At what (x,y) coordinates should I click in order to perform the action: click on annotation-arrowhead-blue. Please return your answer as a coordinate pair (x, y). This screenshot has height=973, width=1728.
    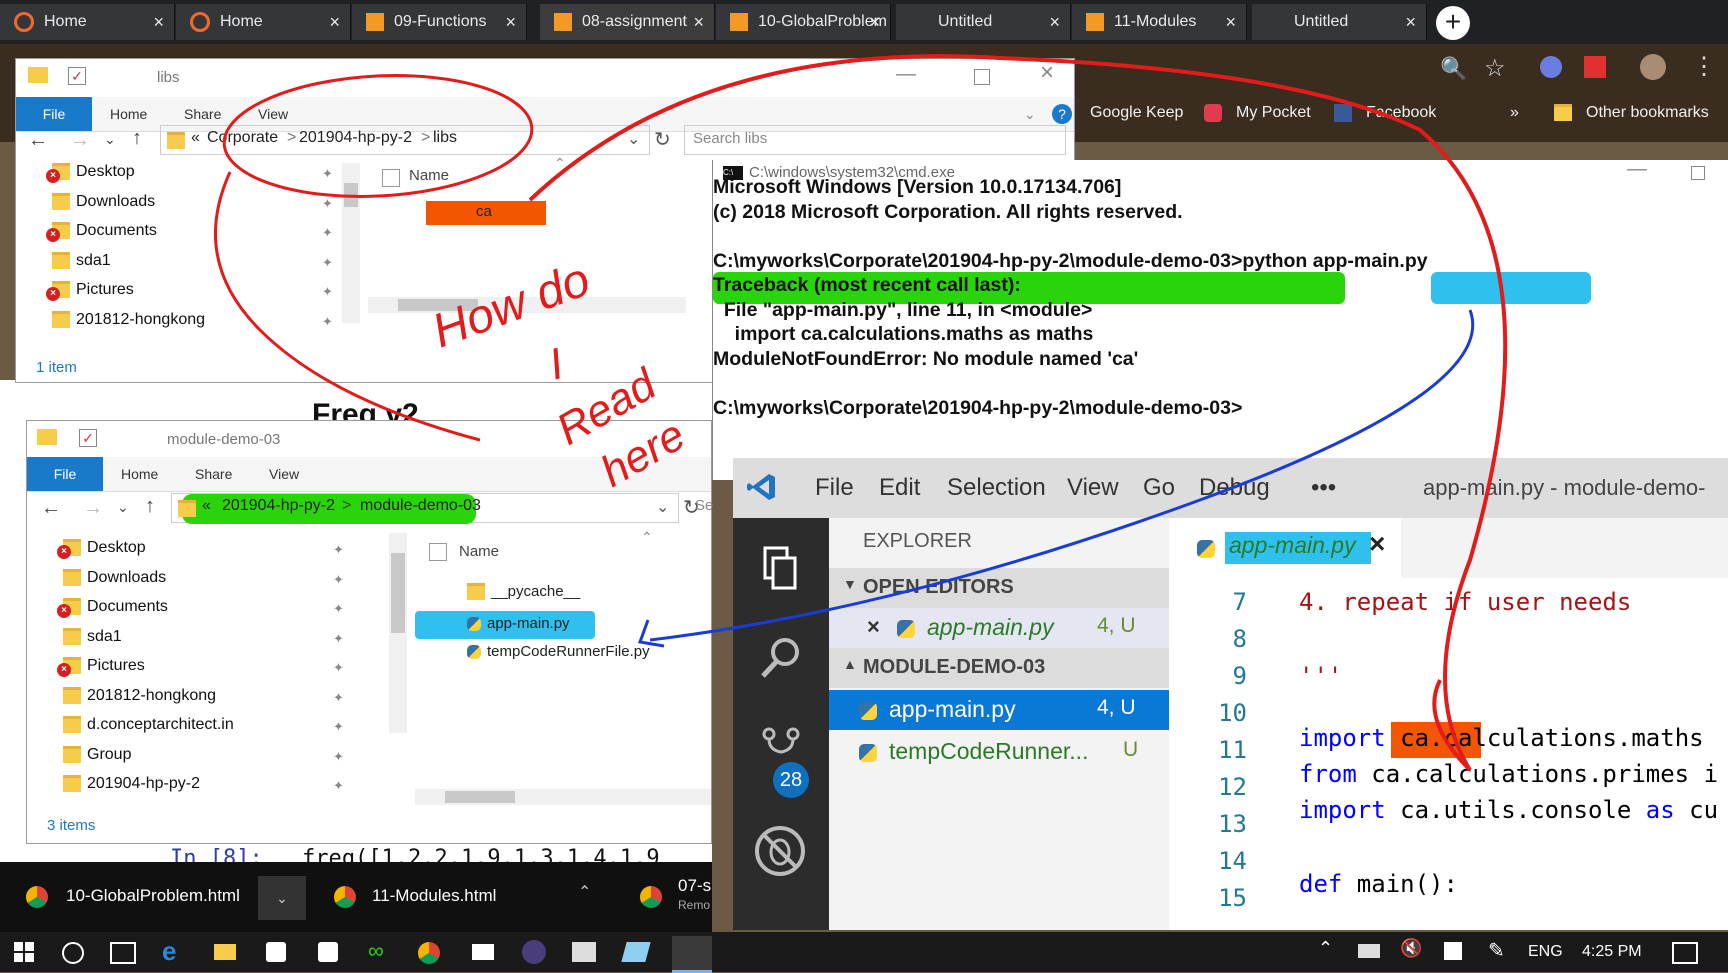
    Looking at the image, I should click on (651, 633).